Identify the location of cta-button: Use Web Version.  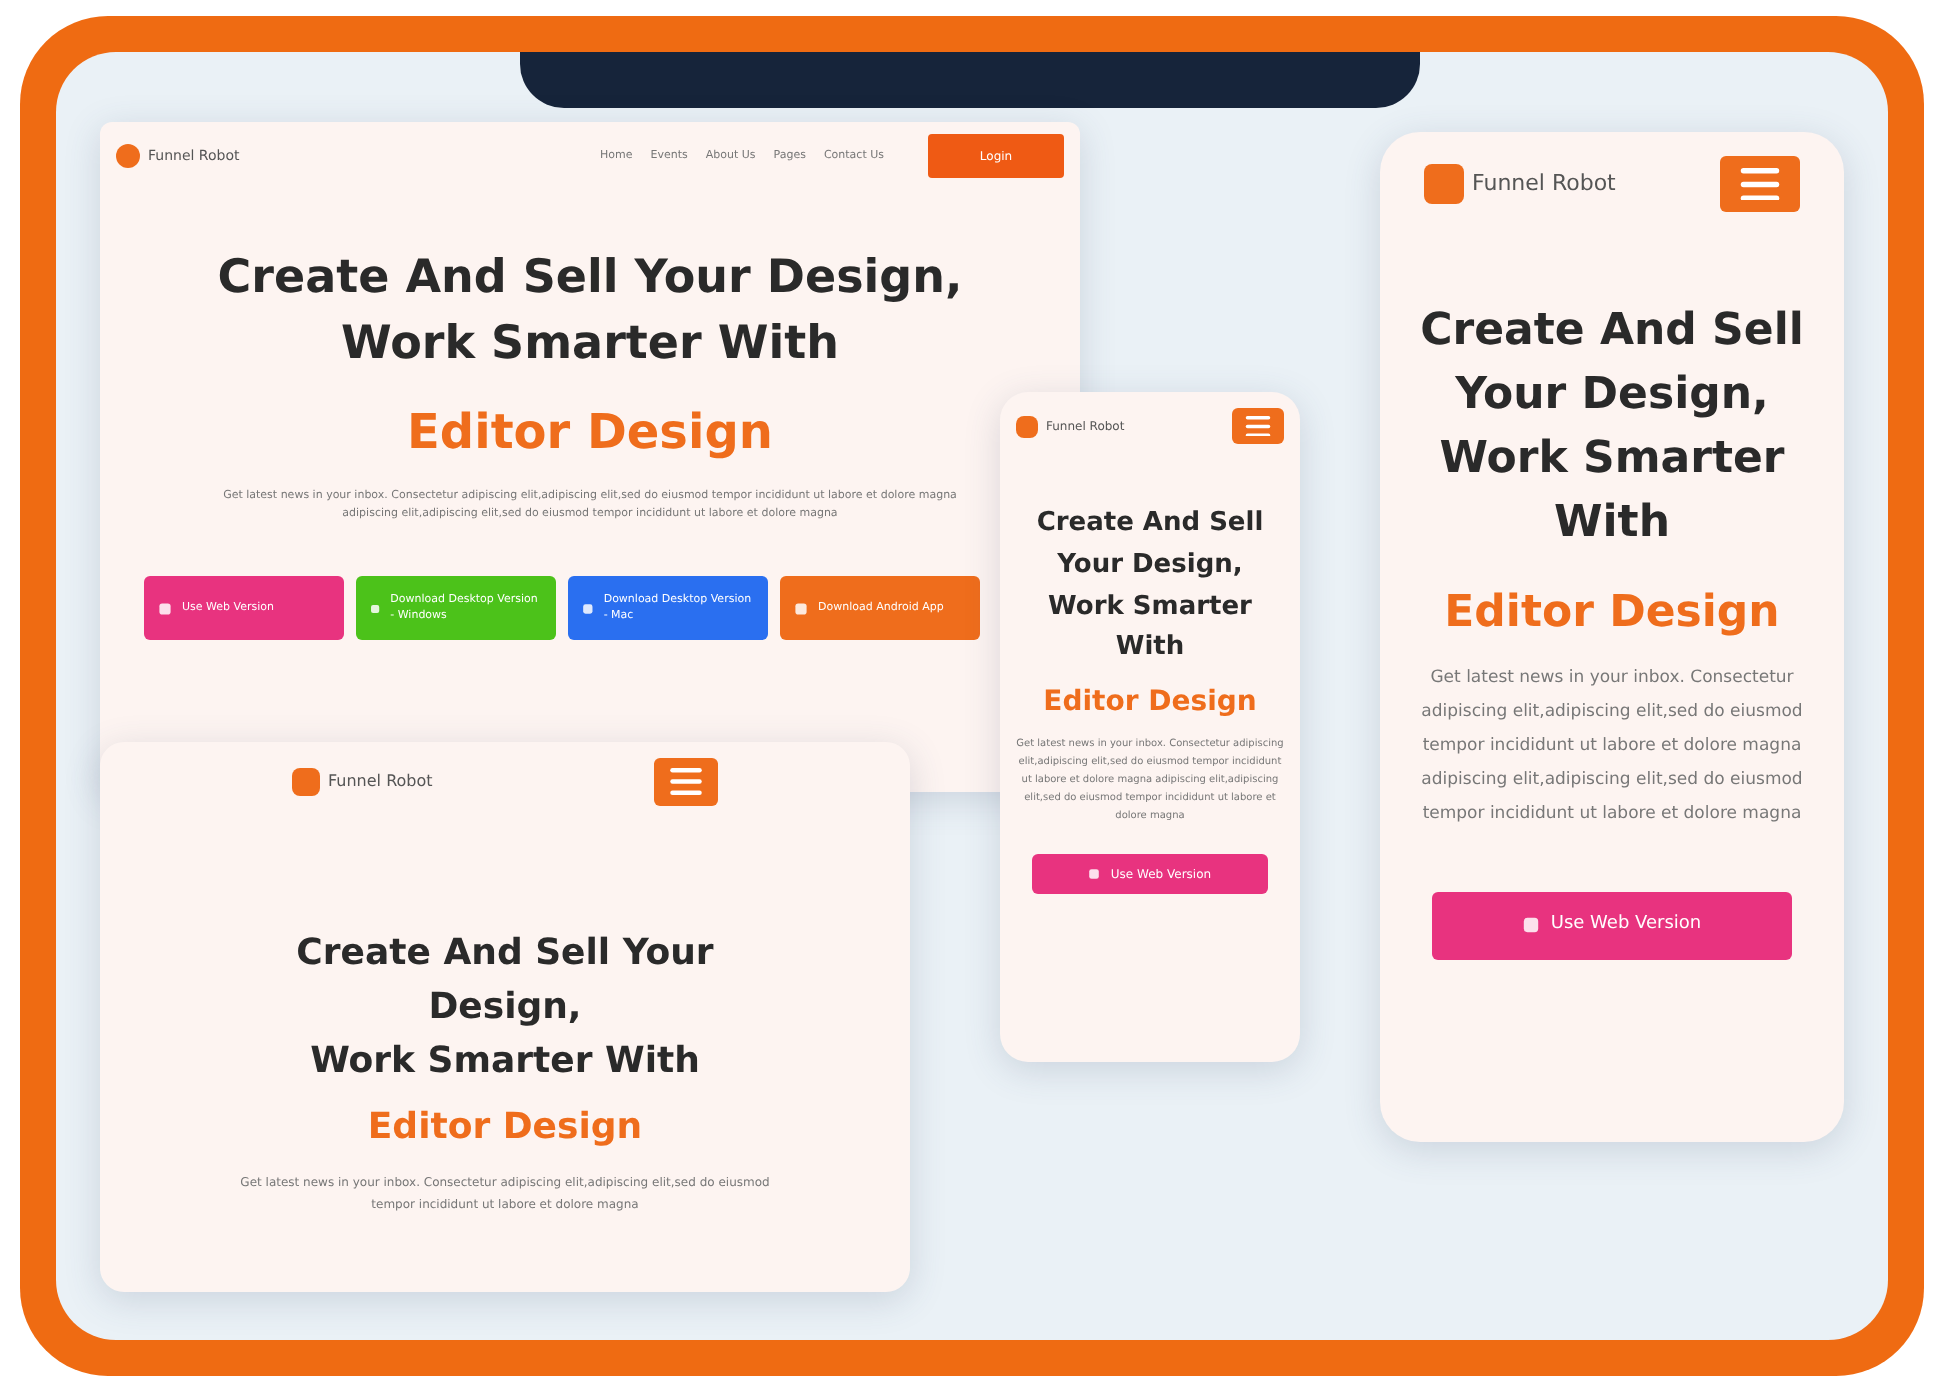
(1612, 925).